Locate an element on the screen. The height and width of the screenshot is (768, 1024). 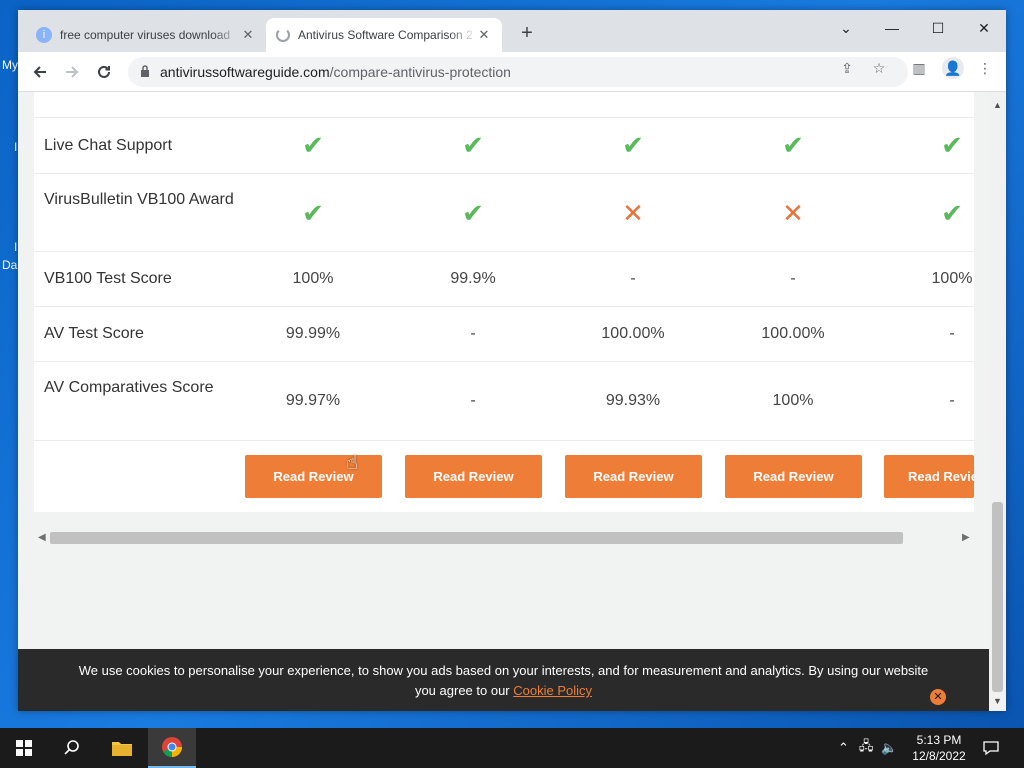
volume-icon: 🔈 is located at coordinates (889, 748).